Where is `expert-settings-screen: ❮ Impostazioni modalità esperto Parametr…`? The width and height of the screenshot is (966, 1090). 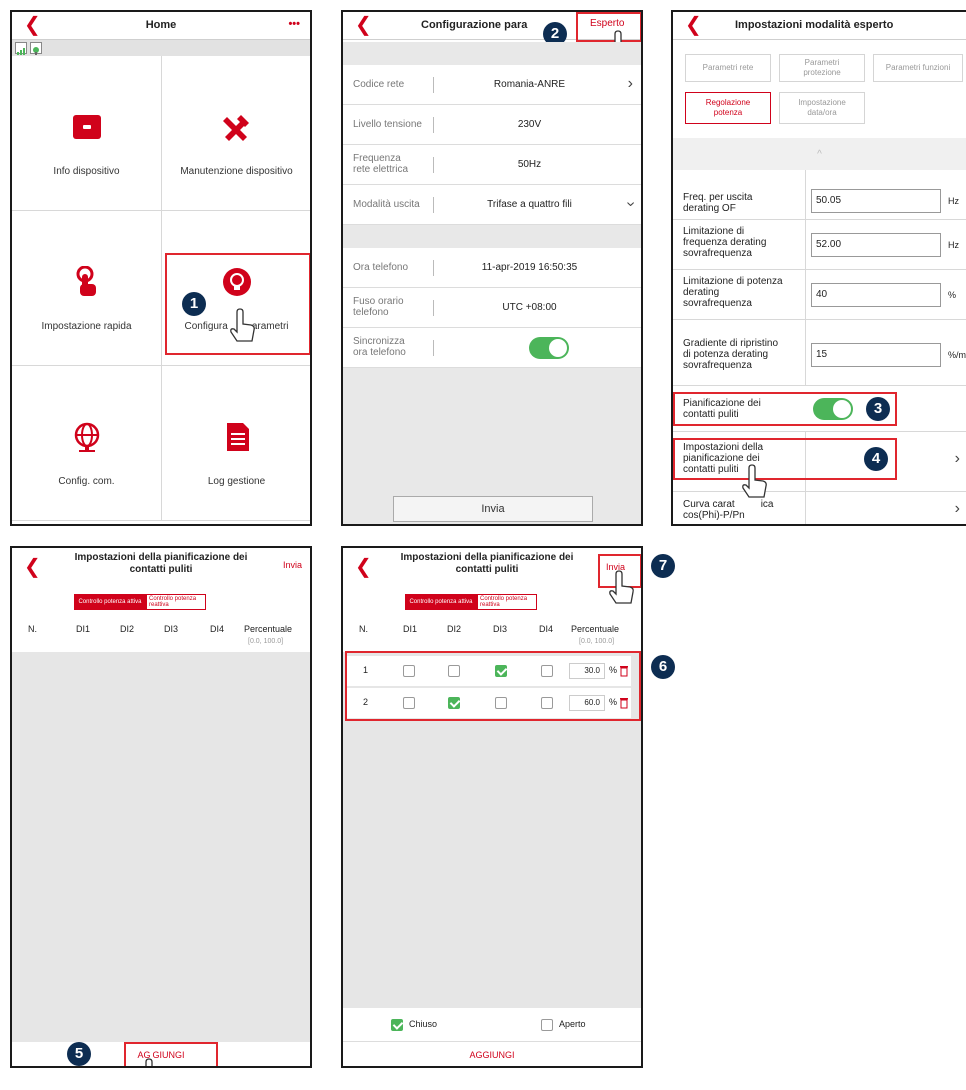 expert-settings-screen: ❮ Impostazioni modalità esperto Parametr… is located at coordinates (818, 268).